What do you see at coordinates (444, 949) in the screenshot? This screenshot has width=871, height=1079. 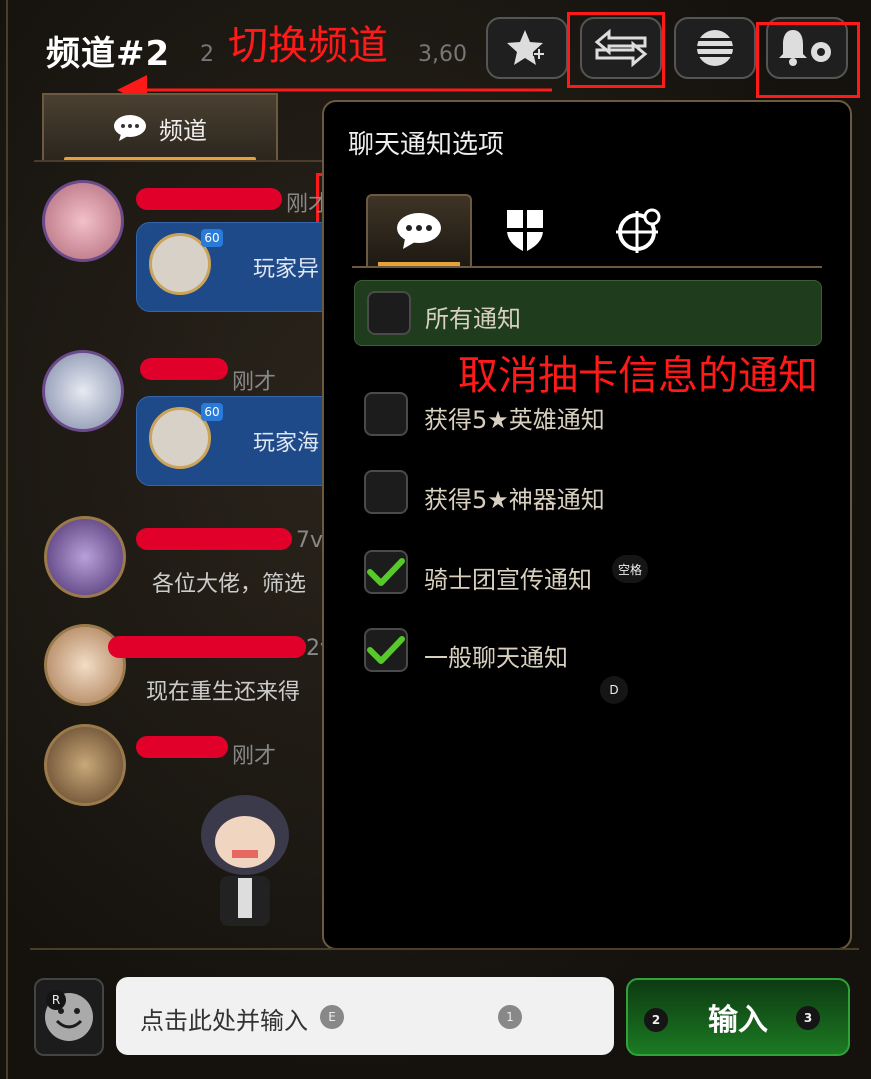 I see `bottom-divider` at bounding box center [444, 949].